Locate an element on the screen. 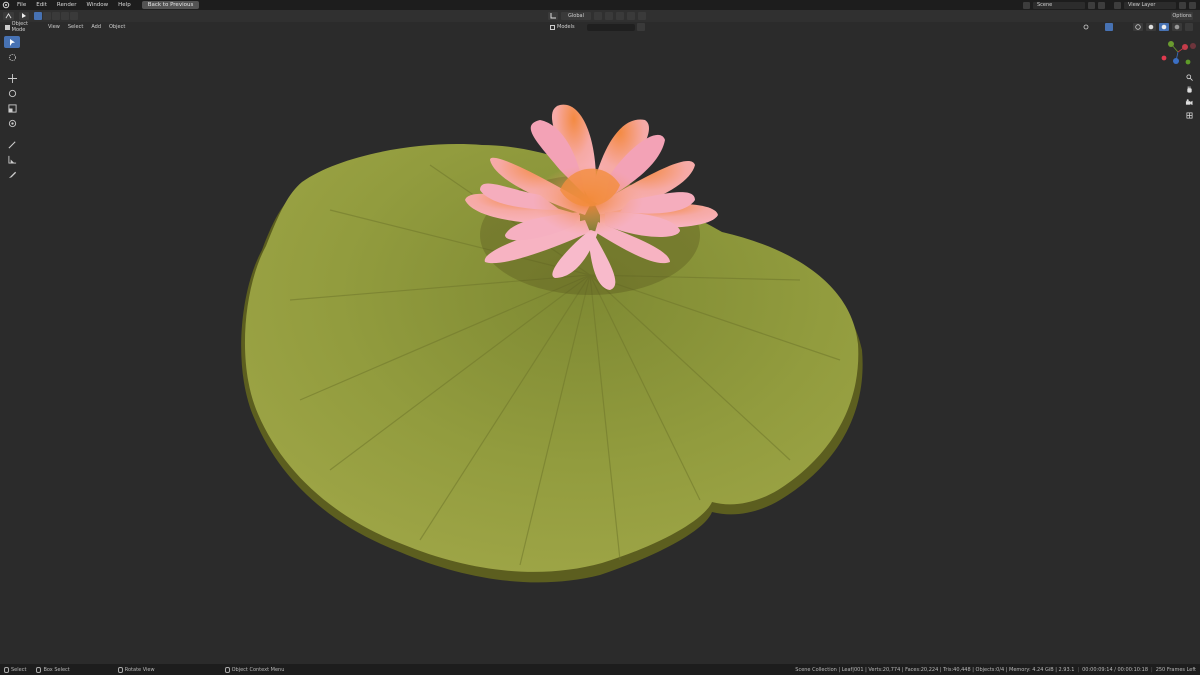 The height and width of the screenshot is (675, 1200). annotate-tool-icon is located at coordinates (12, 144).